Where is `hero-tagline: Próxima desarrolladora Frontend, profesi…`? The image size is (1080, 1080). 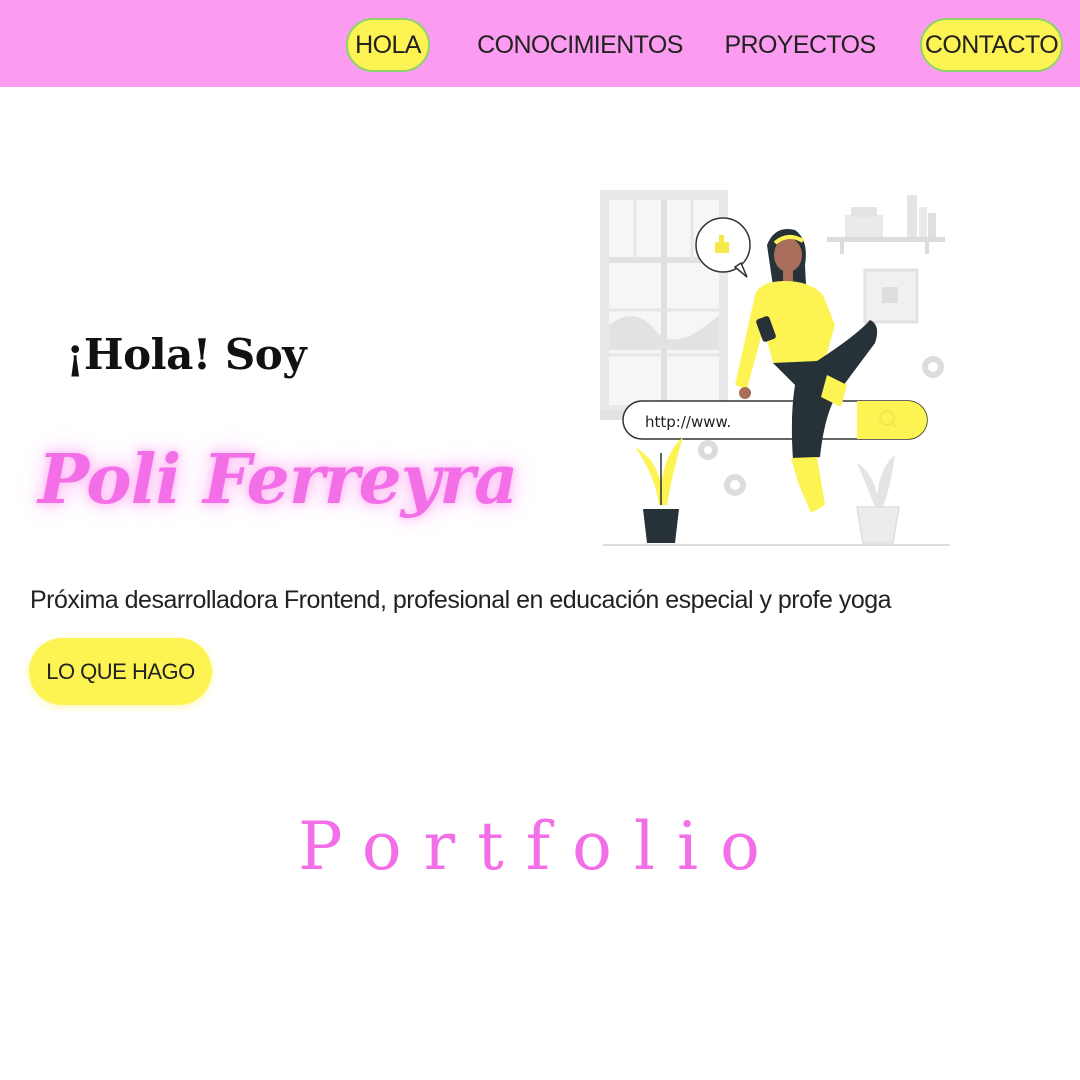
hero-tagline: Próxima desarrolladora Frontend, profesi… is located at coordinates (461, 600).